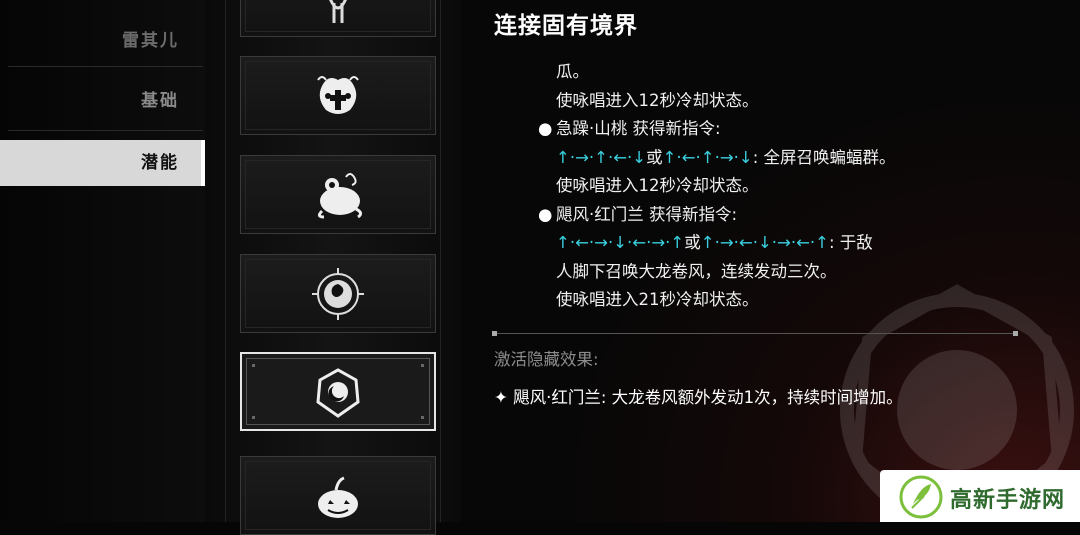  I want to click on desc-line: 人脚下召唤大龙卷风，连续发动三次。, so click(696, 271).